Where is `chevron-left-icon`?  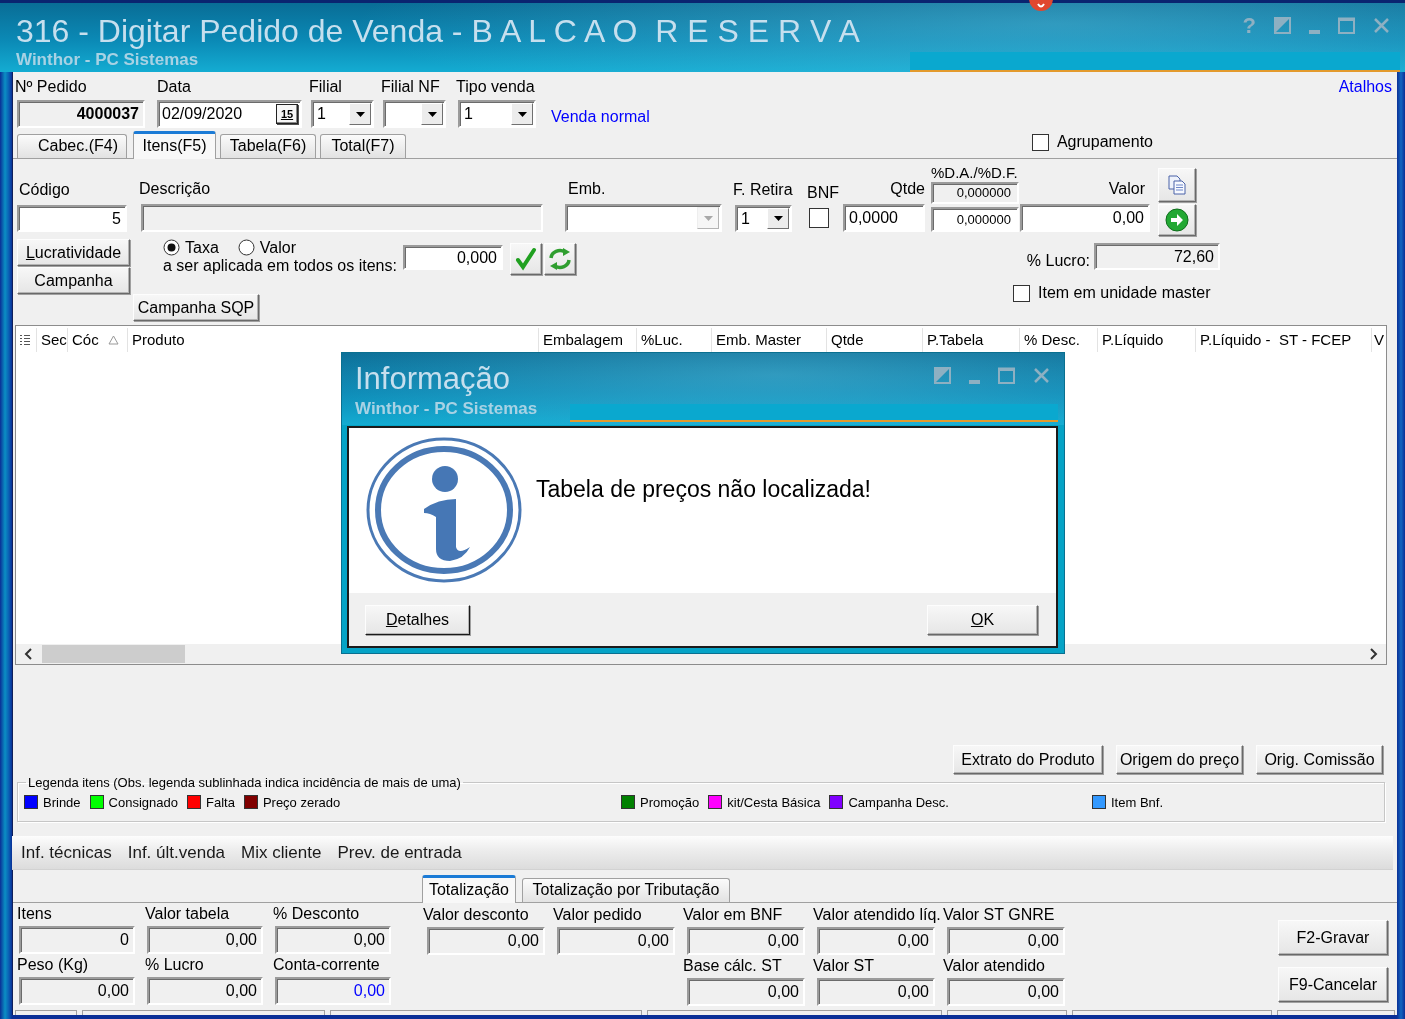 chevron-left-icon is located at coordinates (28, 654).